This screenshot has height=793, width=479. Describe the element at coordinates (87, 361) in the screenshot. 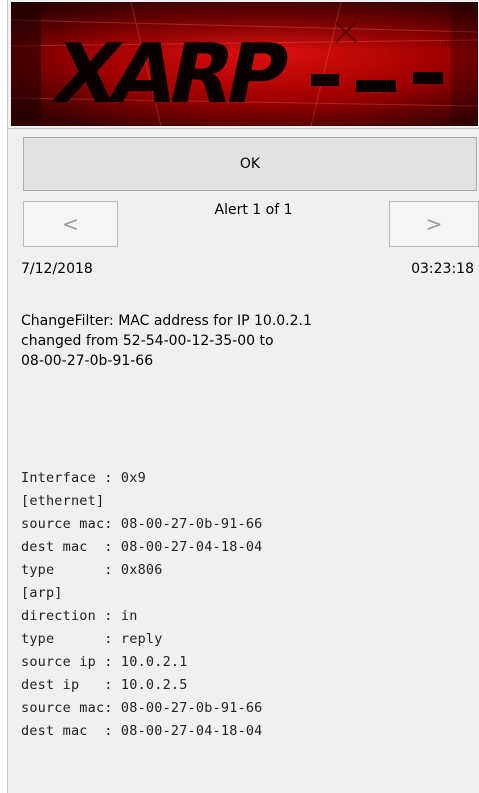

I see `alert-message-line: 08-00-27-0b-91-66` at that location.